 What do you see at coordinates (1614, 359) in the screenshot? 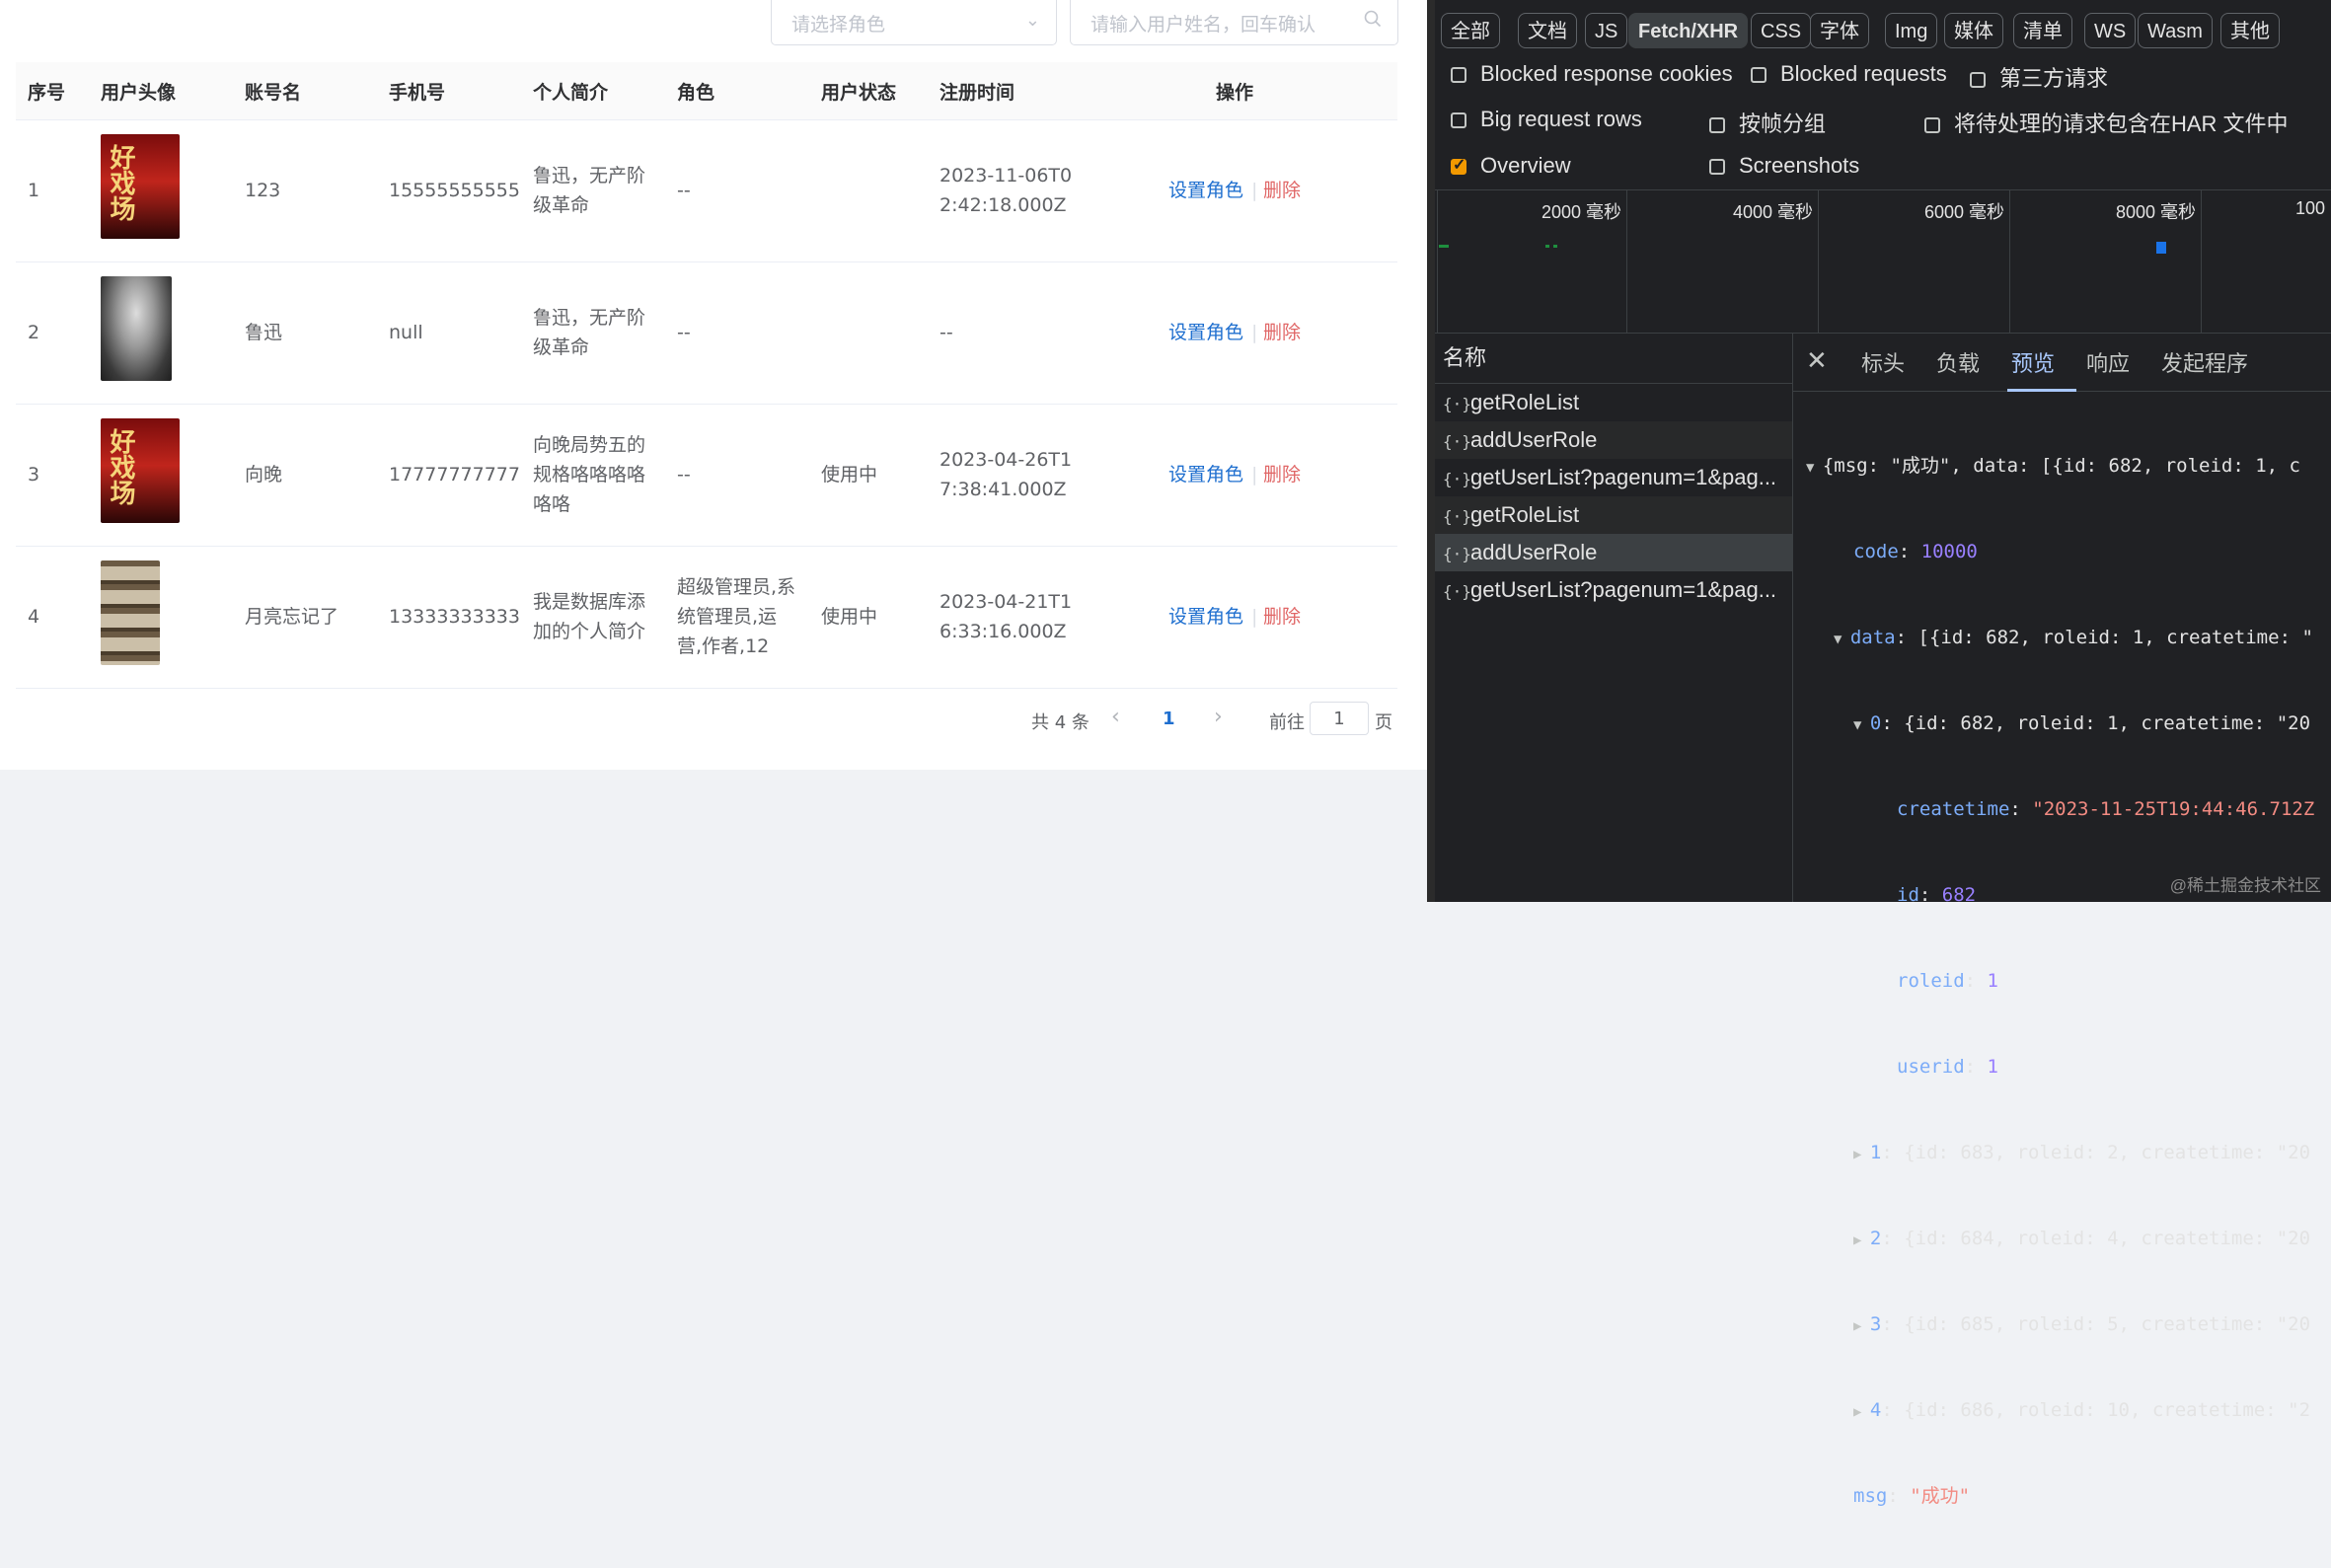
I see `name-column-header: 名称` at bounding box center [1614, 359].